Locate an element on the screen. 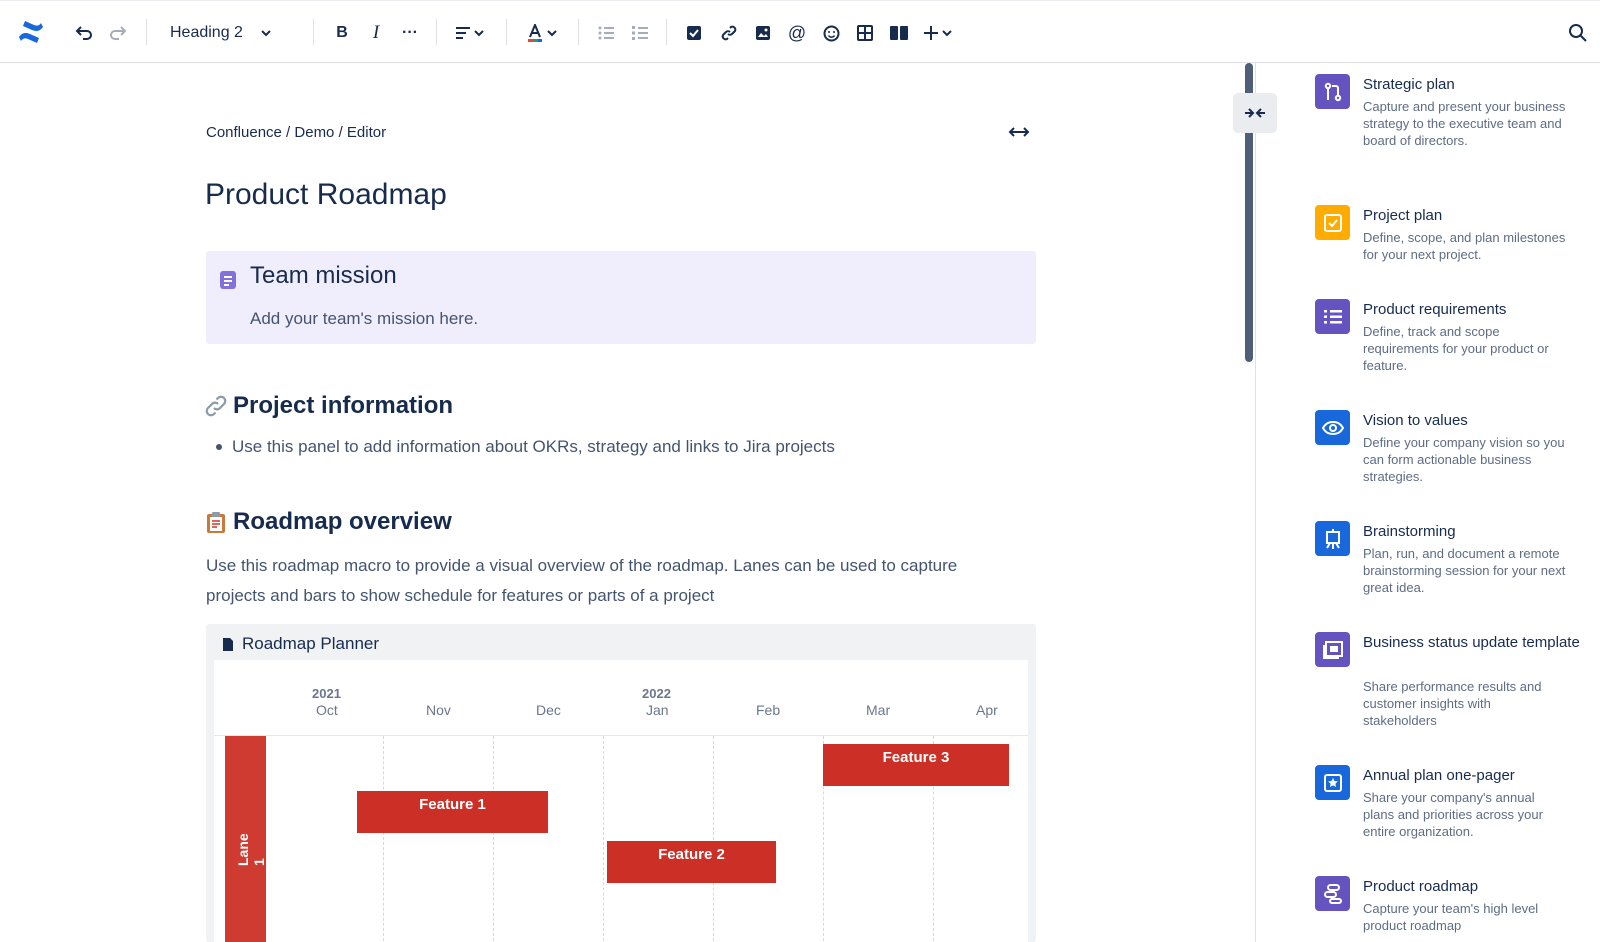  undo-button is located at coordinates (84, 33).